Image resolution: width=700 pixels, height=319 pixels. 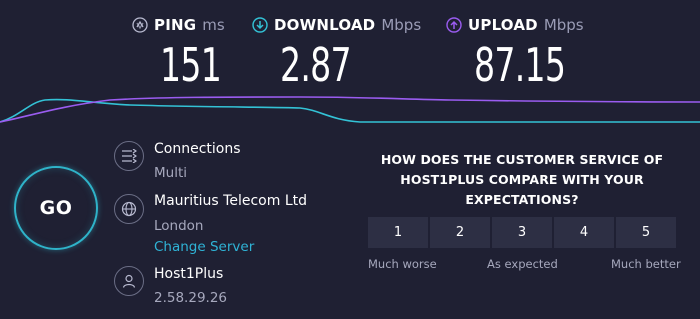 What do you see at coordinates (520, 65) in the screenshot?
I see `upload-value: 87.15` at bounding box center [520, 65].